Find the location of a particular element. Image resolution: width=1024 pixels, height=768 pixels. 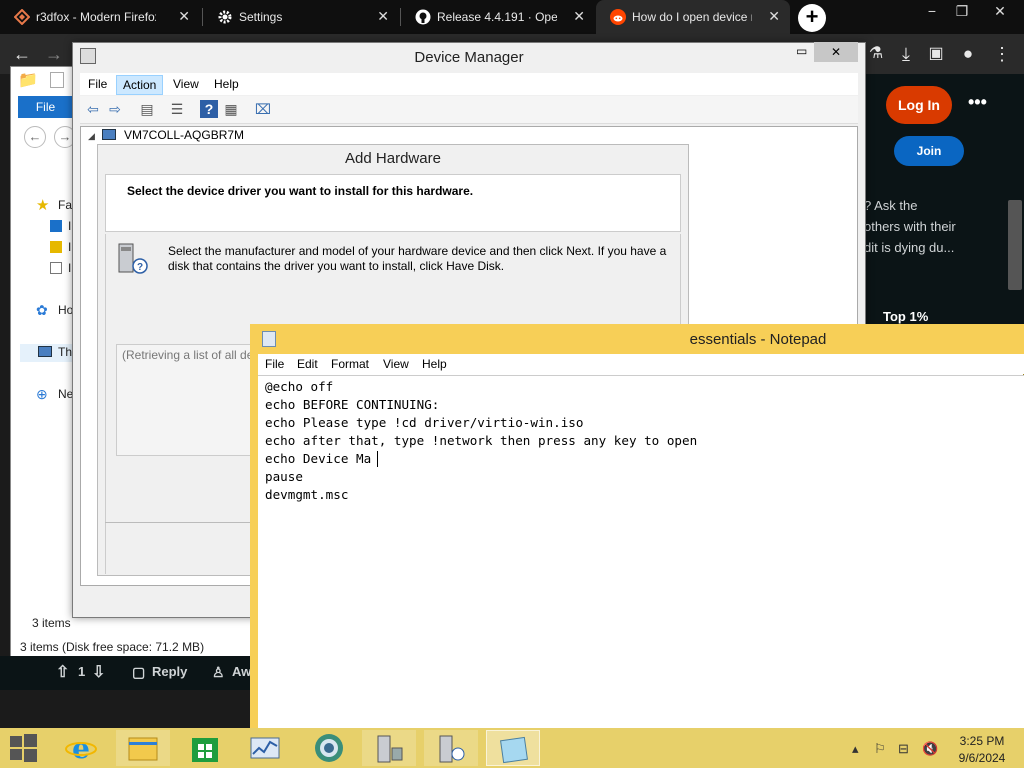

text-line: pause is located at coordinates (284, 476).